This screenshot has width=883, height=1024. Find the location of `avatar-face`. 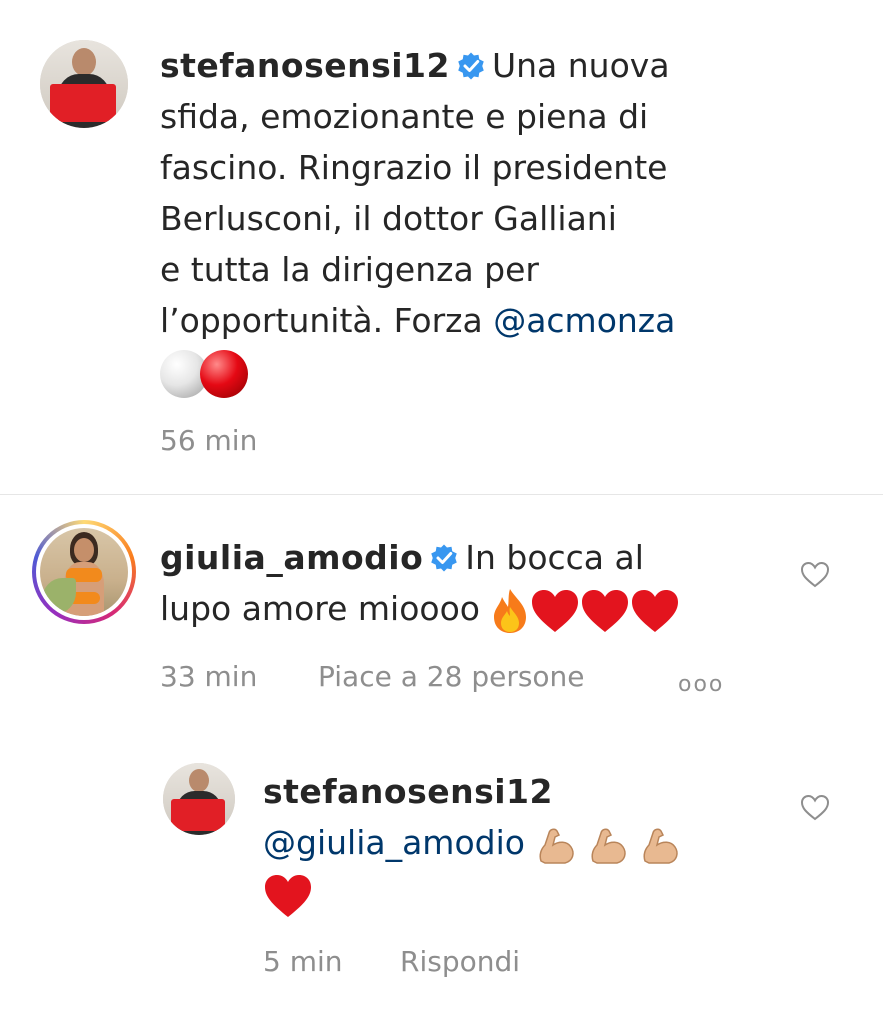

avatar-face is located at coordinates (84, 550).